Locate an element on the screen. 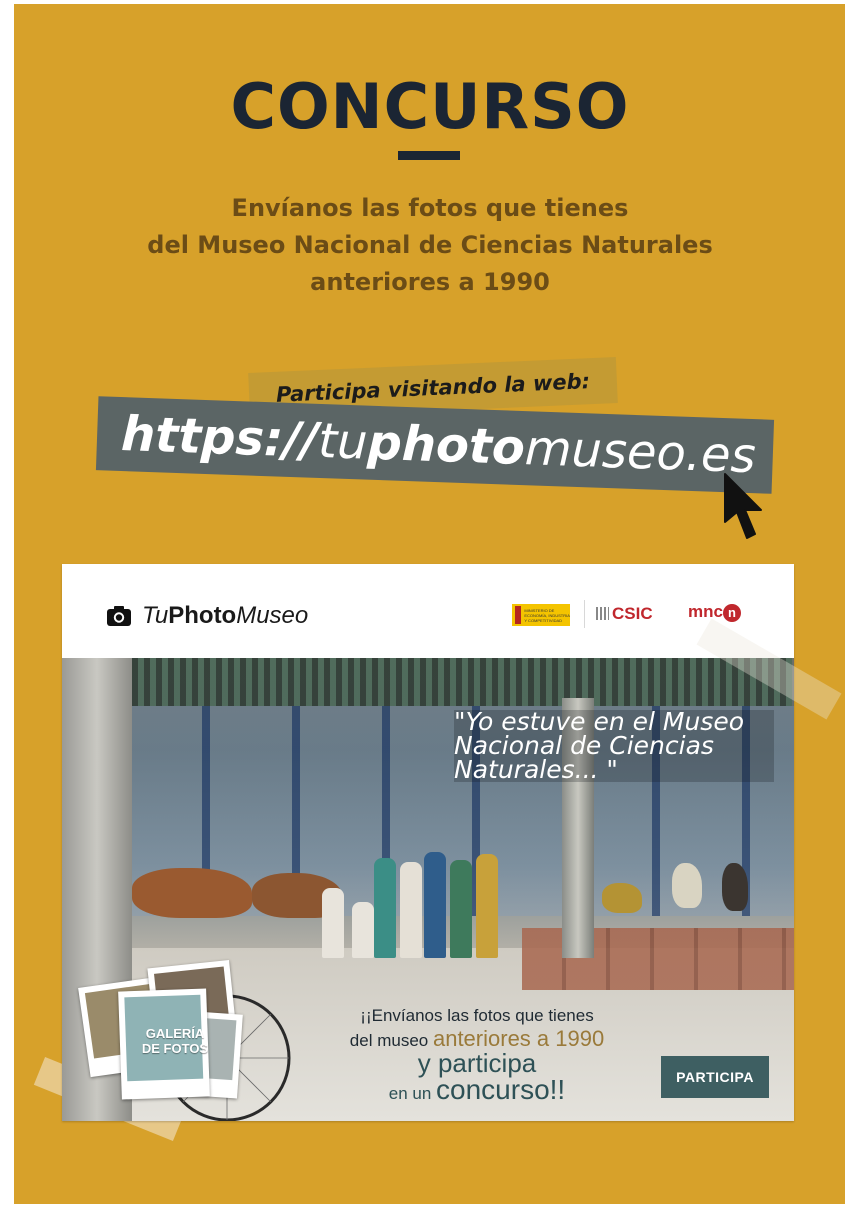  camera-icon is located at coordinates (119, 616).